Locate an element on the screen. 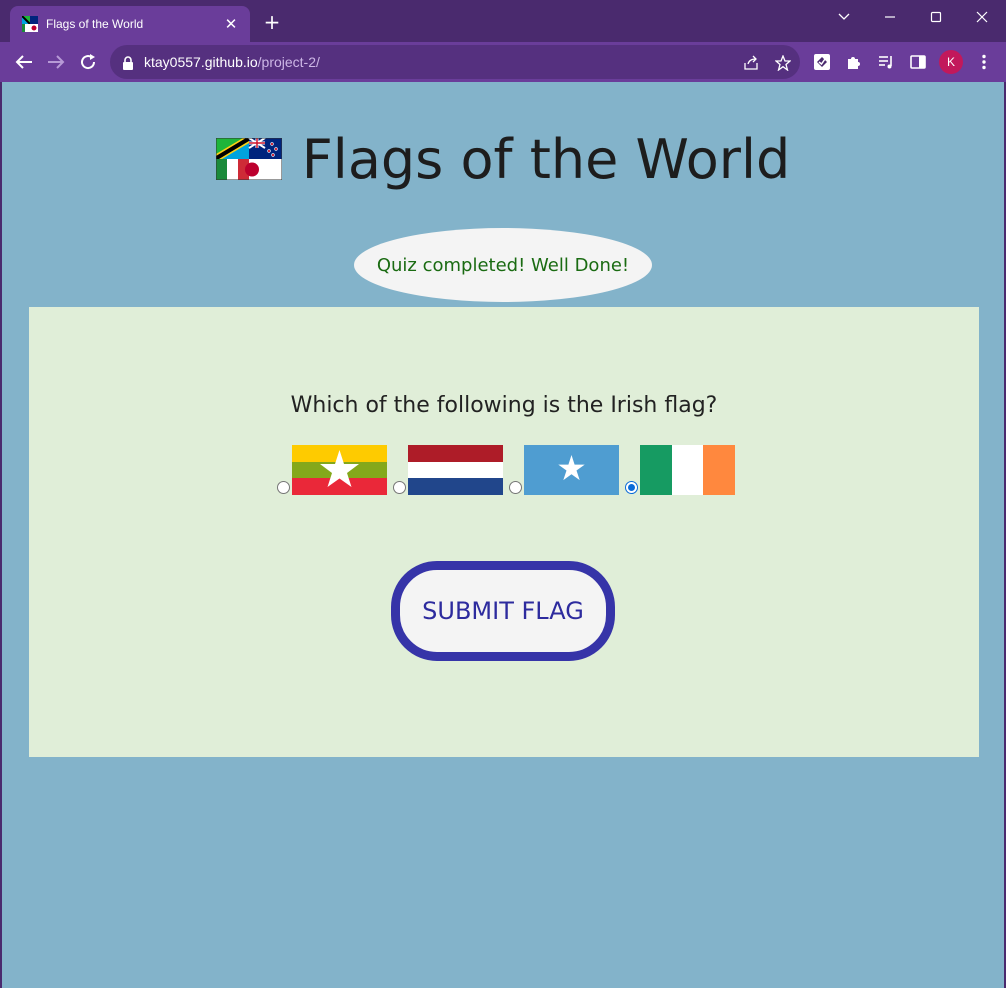 The width and height of the screenshot is (1006, 988). url-text: ktay0557.github.io/project-2/ is located at coordinates (232, 62).